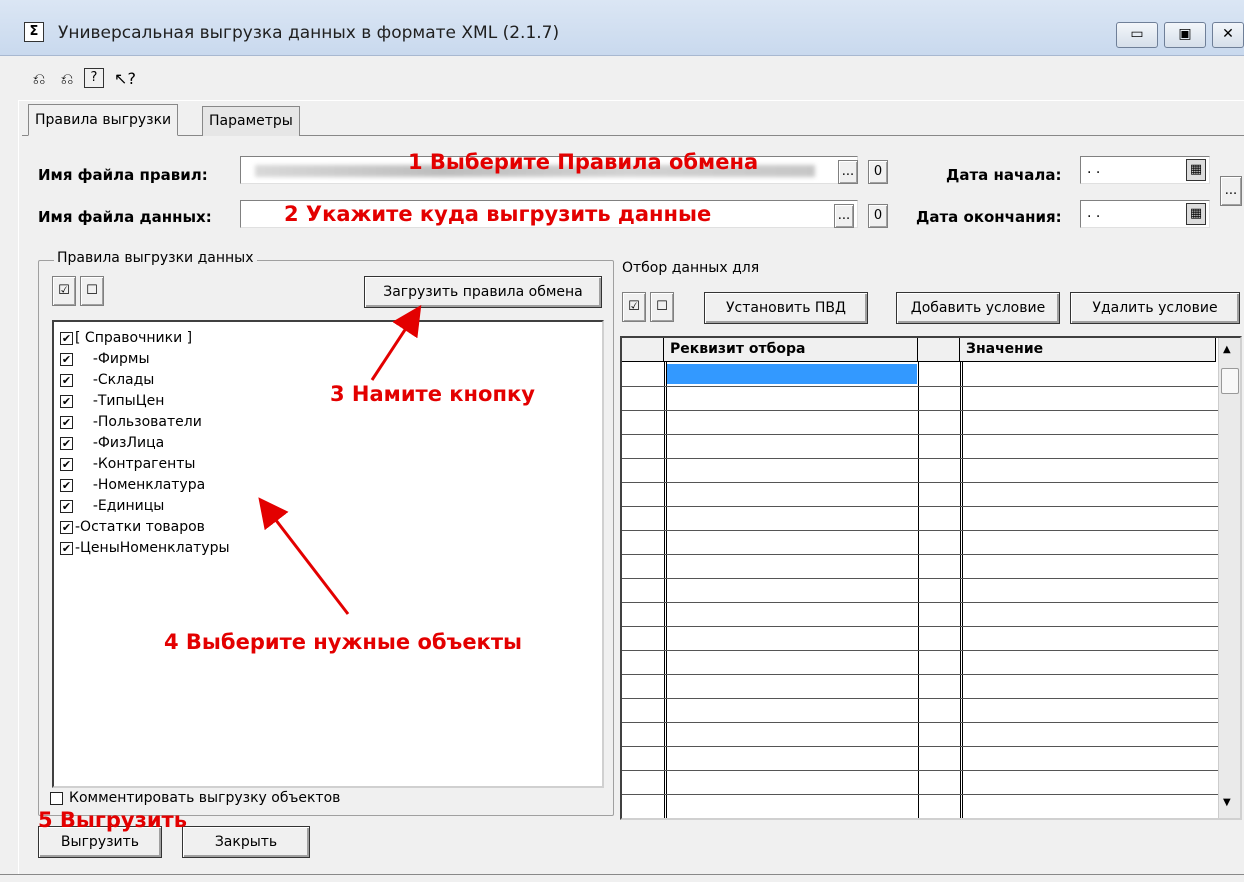 This screenshot has width=1244, height=882. I want to click on annotation-arrows, so click(340, 459).